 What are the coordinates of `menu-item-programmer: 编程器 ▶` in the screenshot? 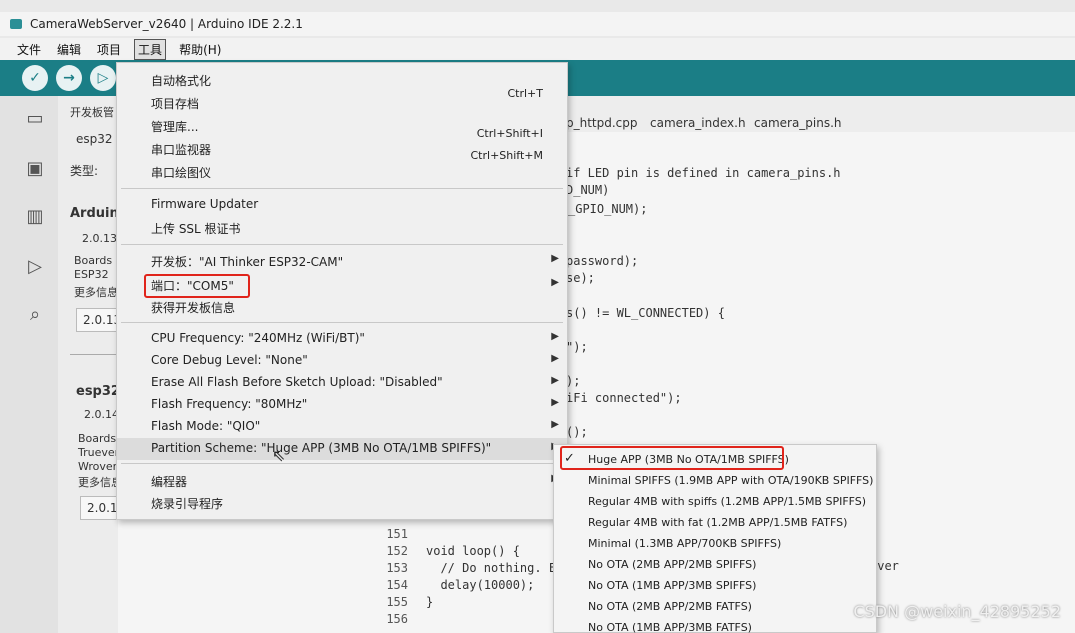 It's located at (342, 481).